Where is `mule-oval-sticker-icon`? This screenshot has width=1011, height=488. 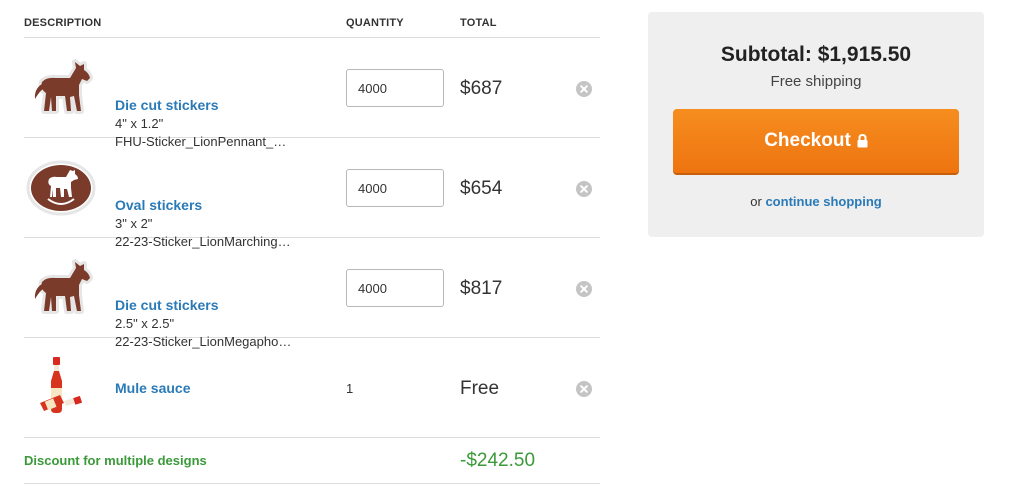 mule-oval-sticker-icon is located at coordinates (61, 188).